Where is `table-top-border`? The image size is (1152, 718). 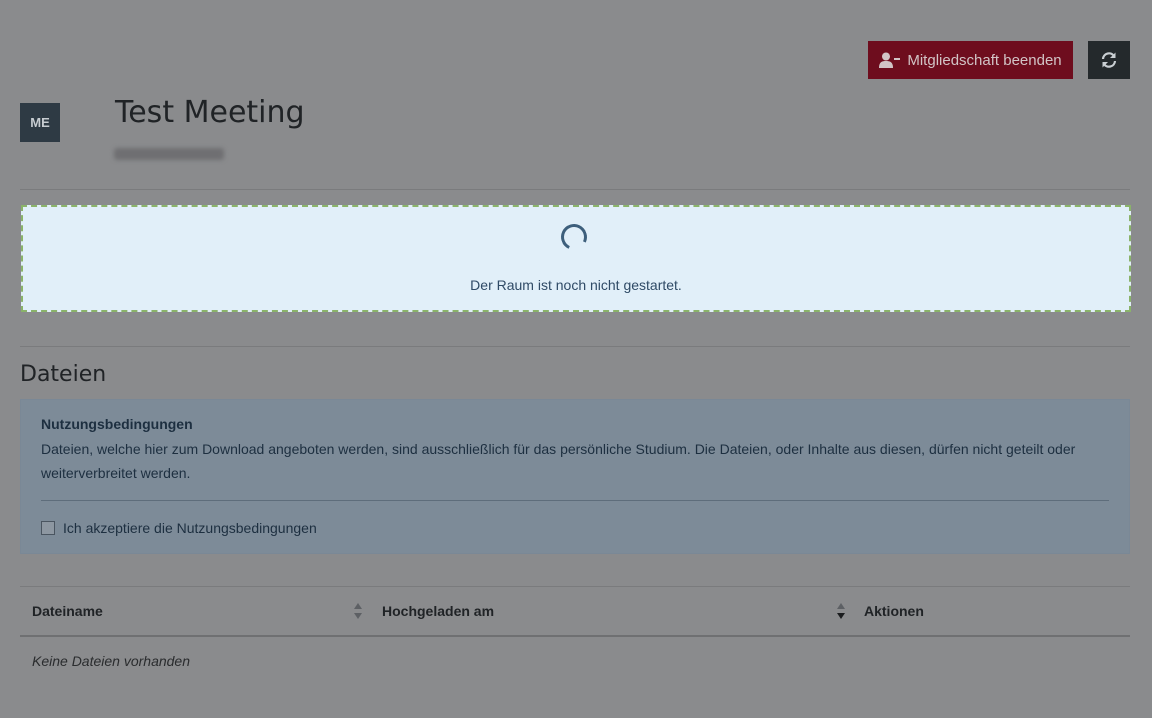 table-top-border is located at coordinates (575, 586).